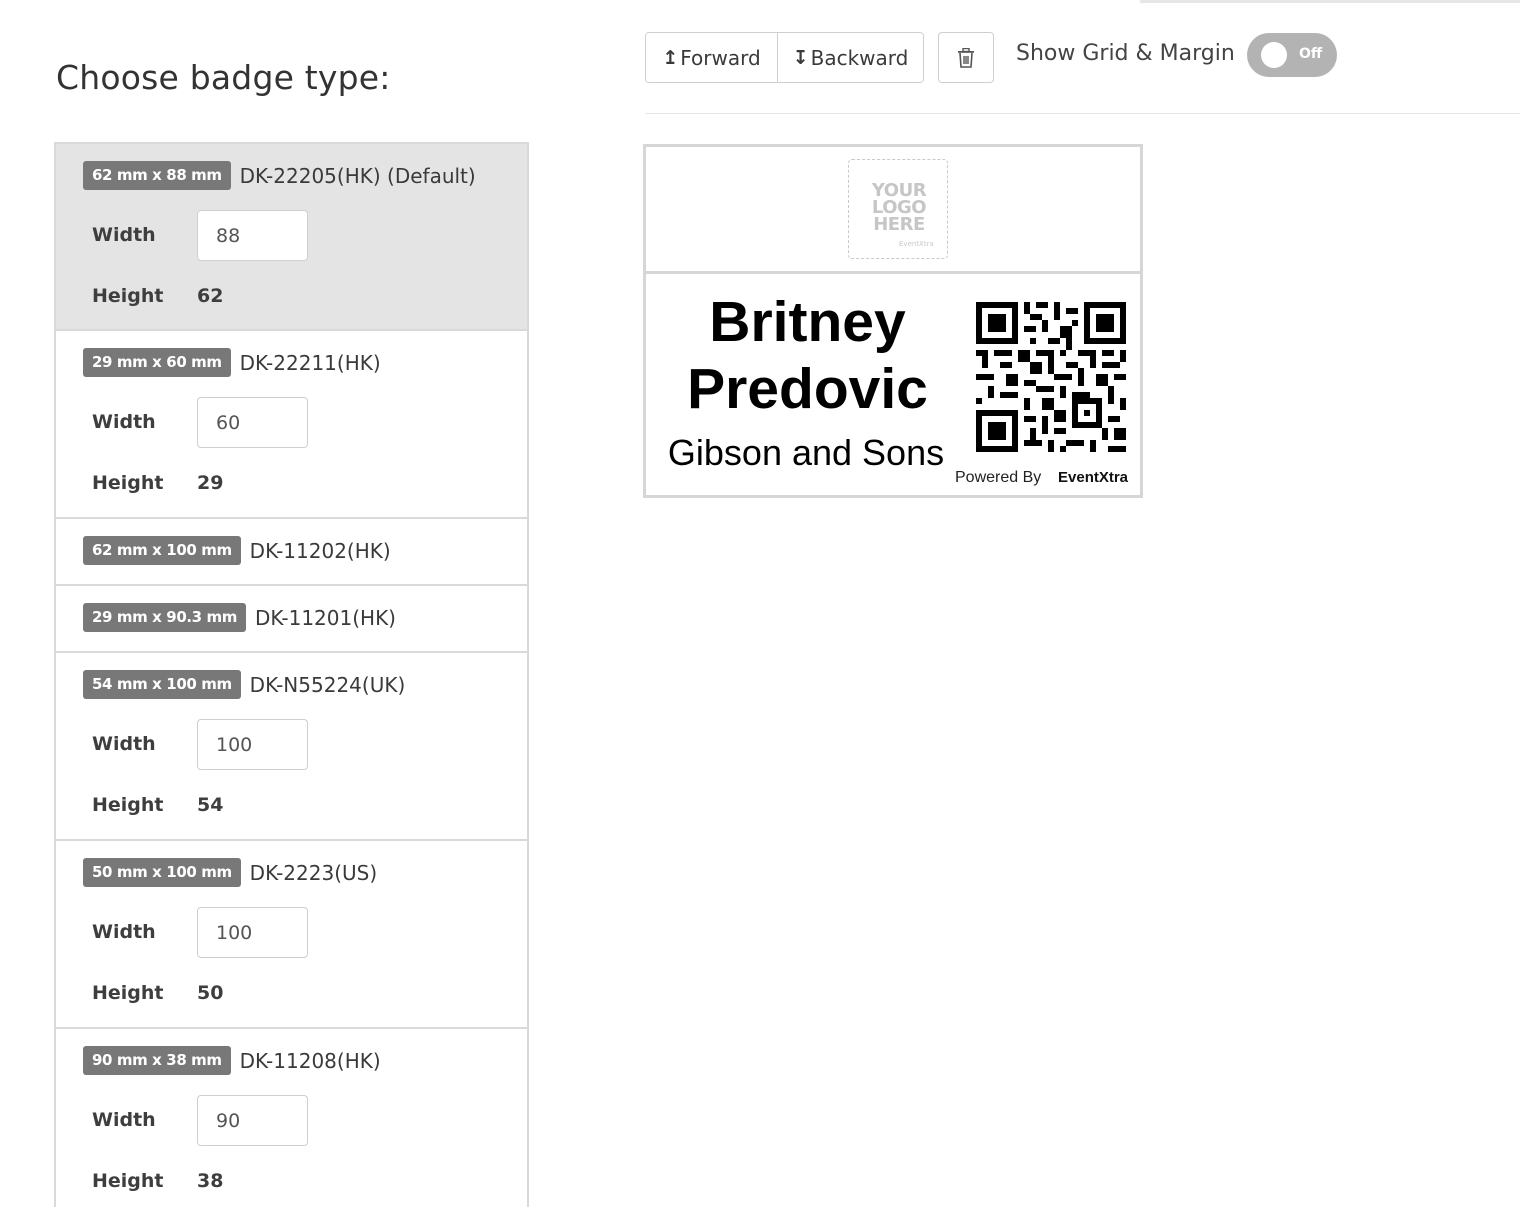 This screenshot has height=1207, width=1520. I want to click on toggle-knob, so click(1274, 55).